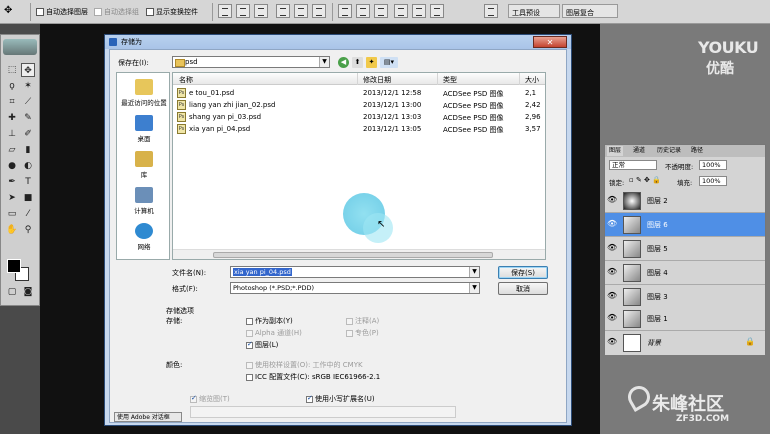  Describe the element at coordinates (685, 225) in the screenshot. I see `layer-row: 👁 图层 6` at that location.